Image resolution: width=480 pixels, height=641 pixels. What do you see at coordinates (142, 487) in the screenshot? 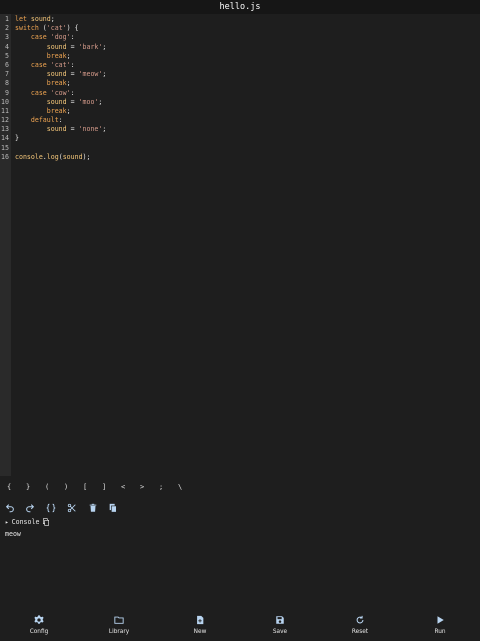
I see `symbol-key: >` at bounding box center [142, 487].